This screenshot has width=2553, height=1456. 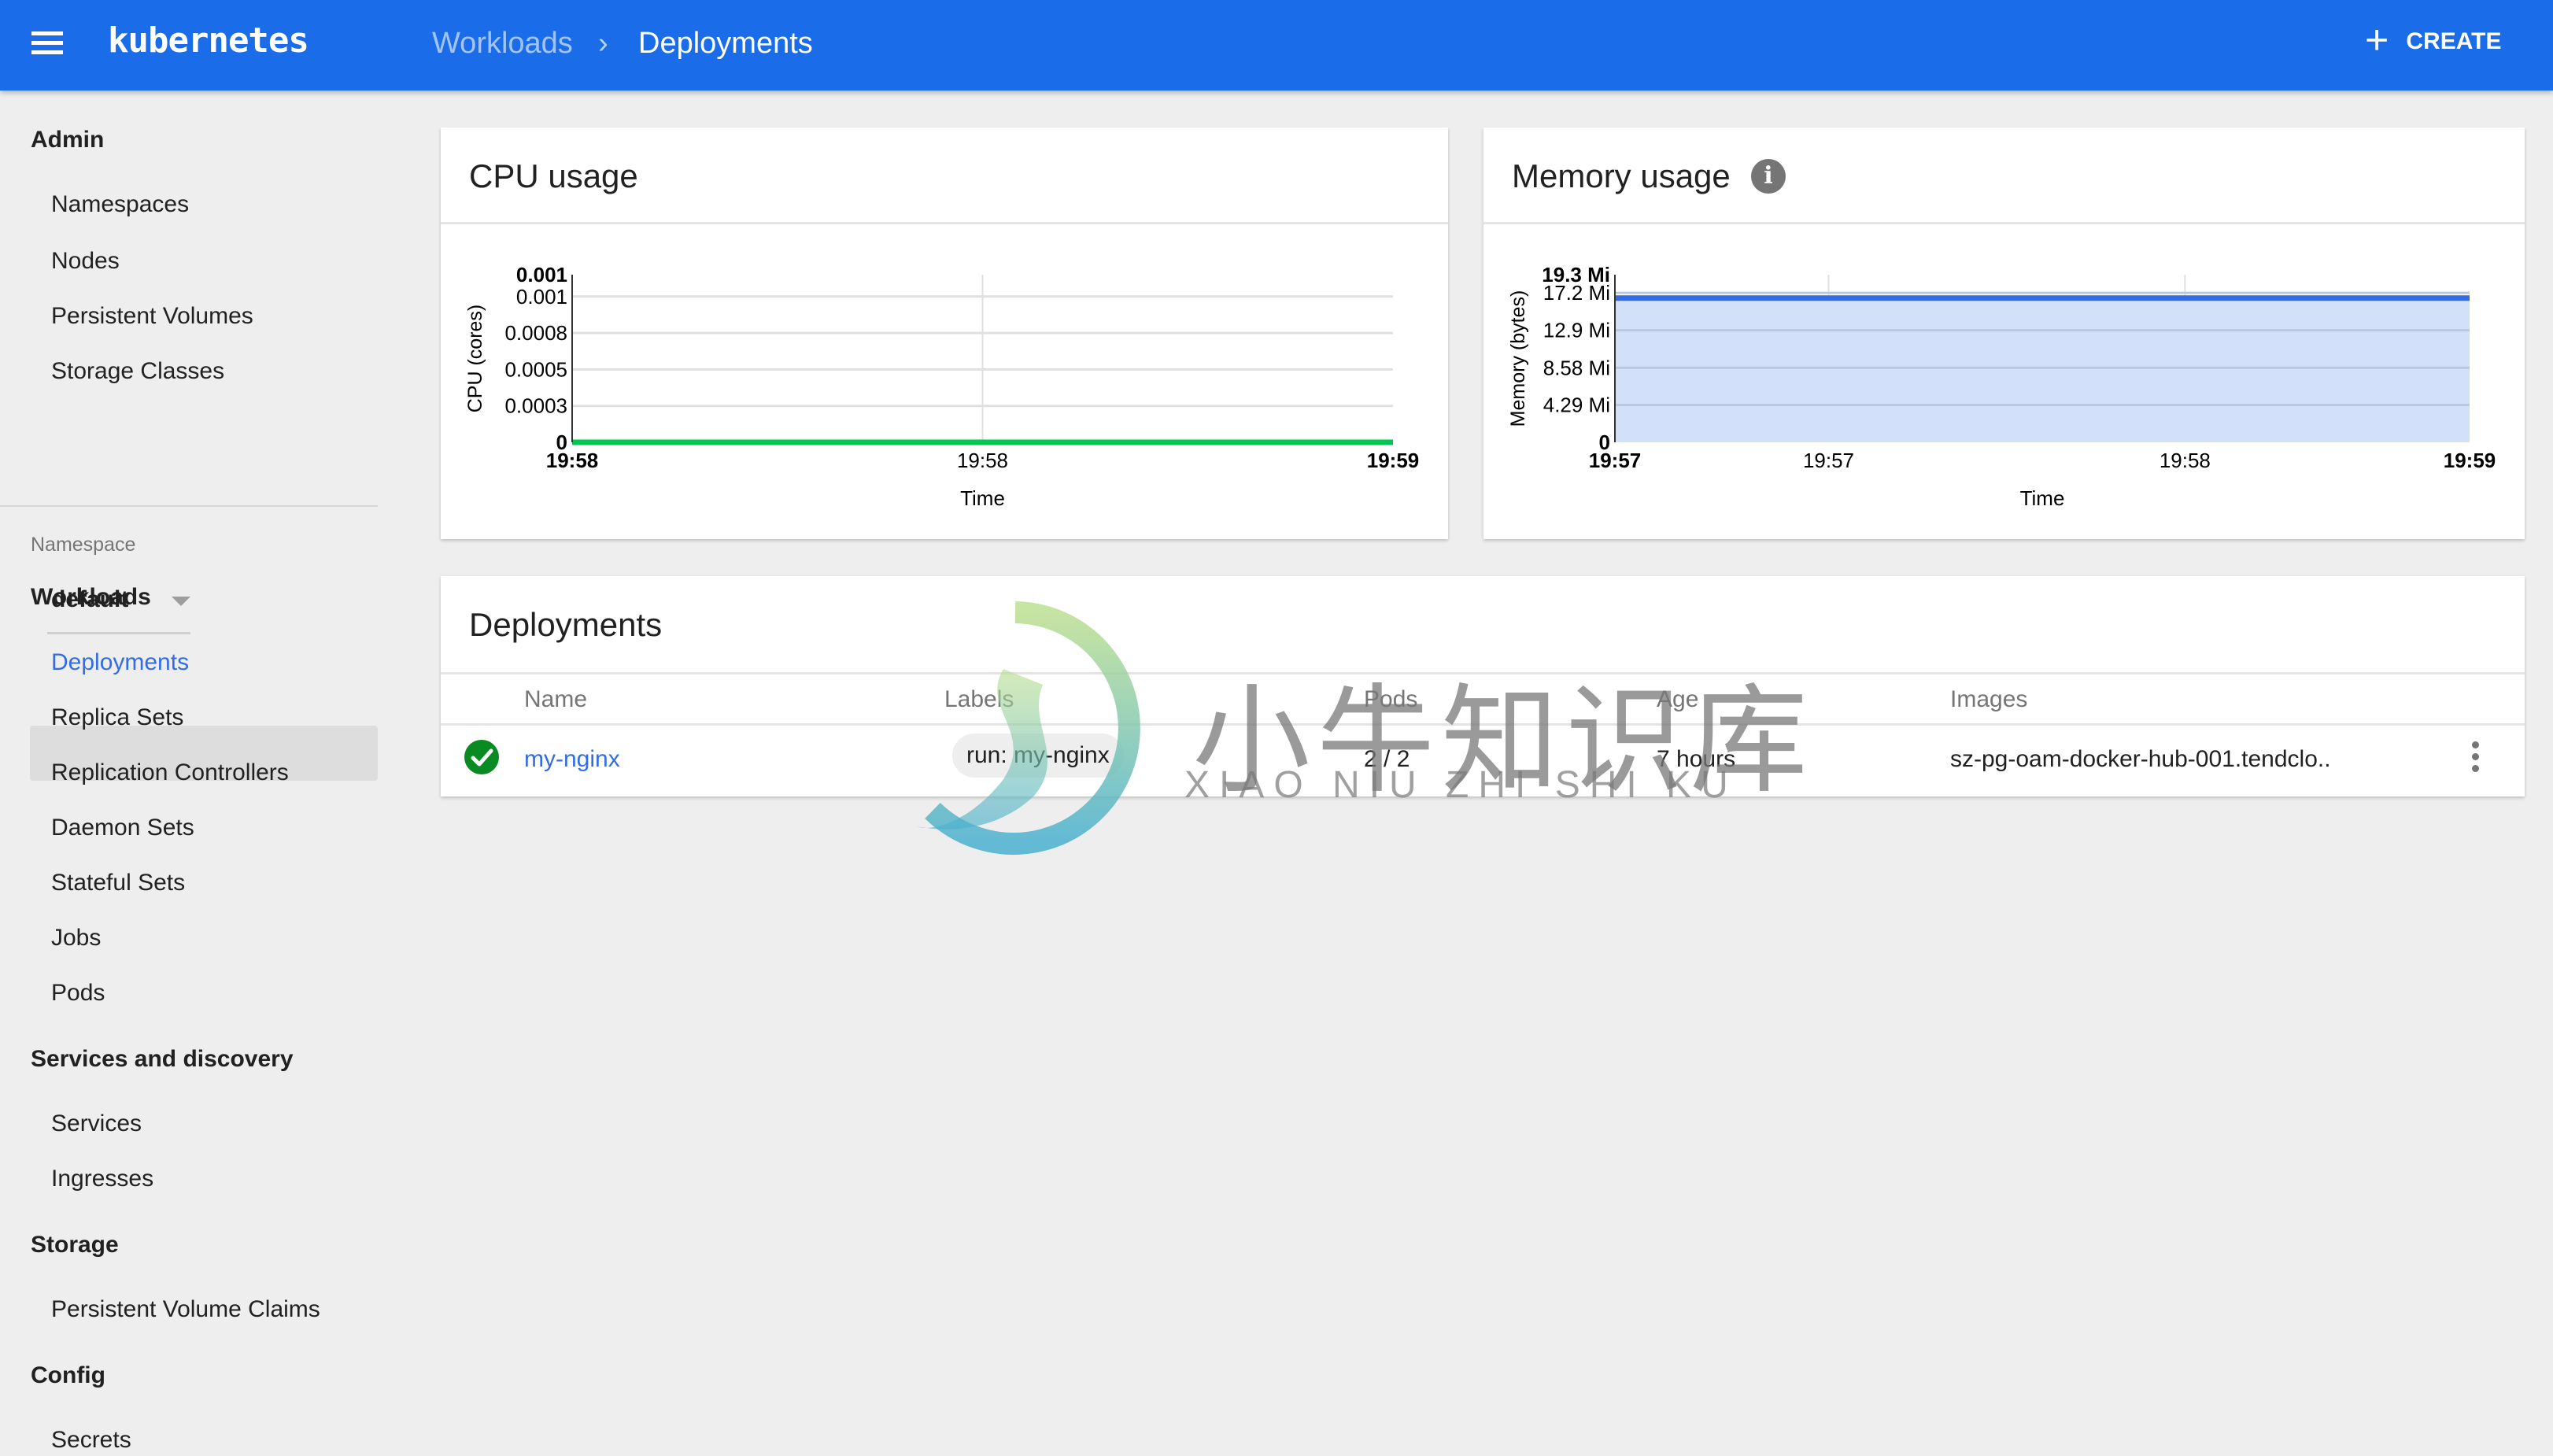 What do you see at coordinates (566, 624) in the screenshot?
I see `deployments-card-title: Deployments` at bounding box center [566, 624].